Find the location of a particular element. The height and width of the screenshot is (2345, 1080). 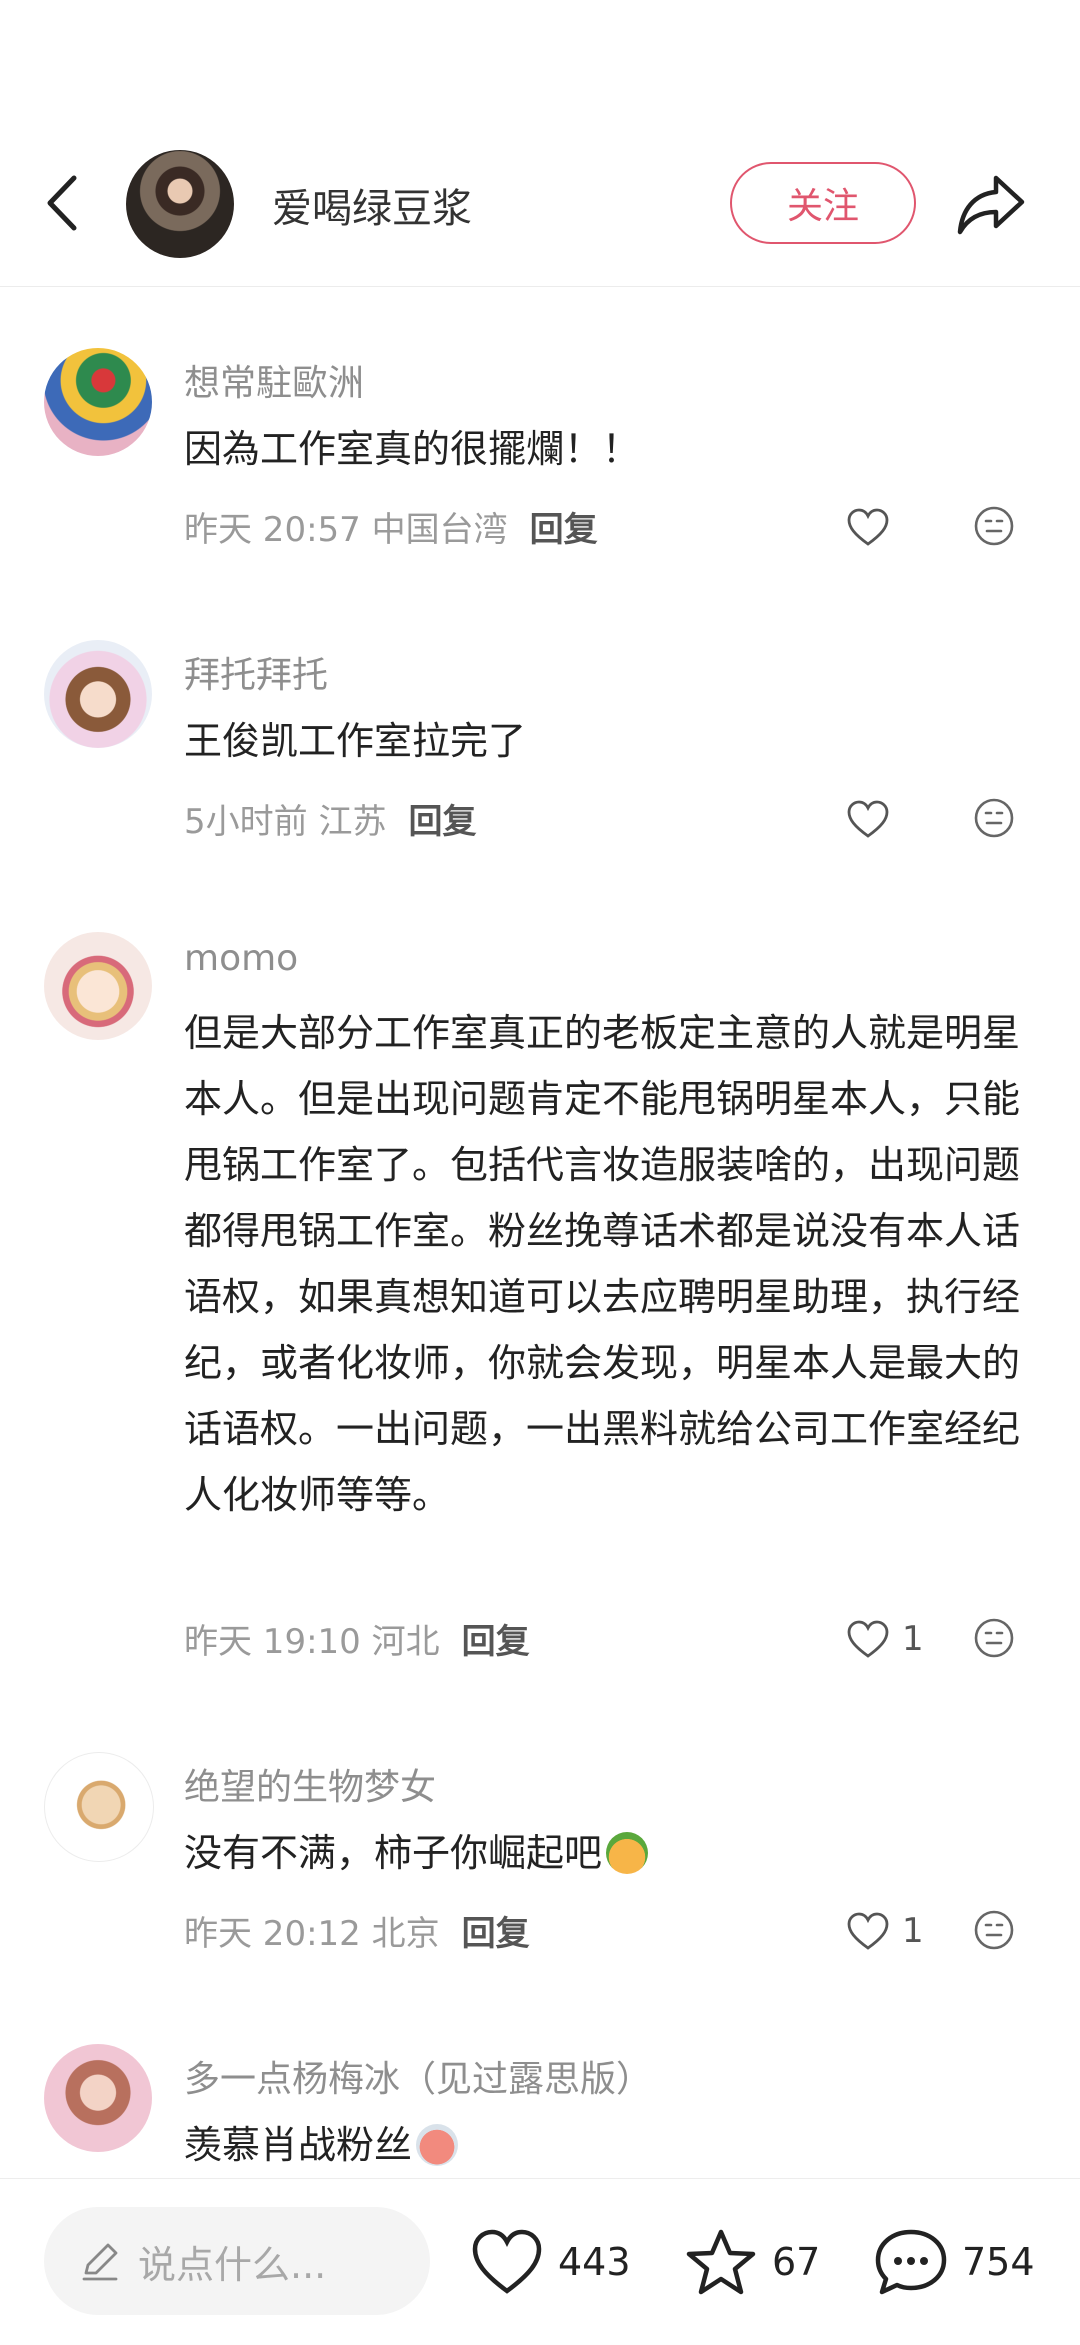

comment-meta: 昨天 20:12 北京 回复 is located at coordinates (357, 1930).